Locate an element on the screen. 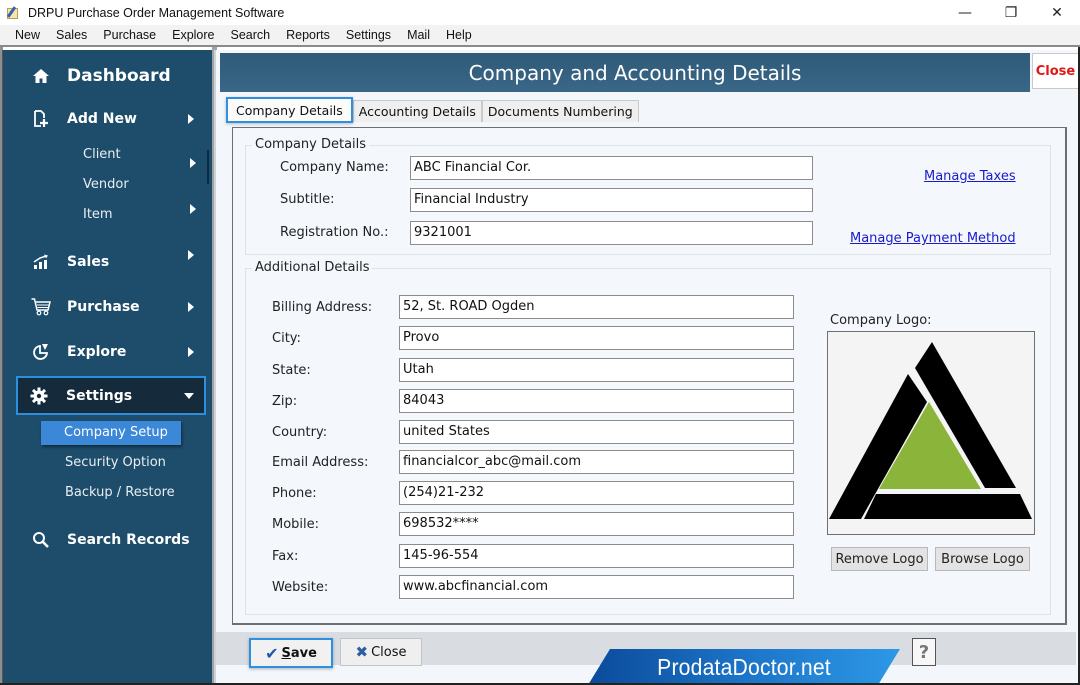 This screenshot has height=685, width=1080. sidebar-subitem-security-option: Security Option is located at coordinates (115, 462).